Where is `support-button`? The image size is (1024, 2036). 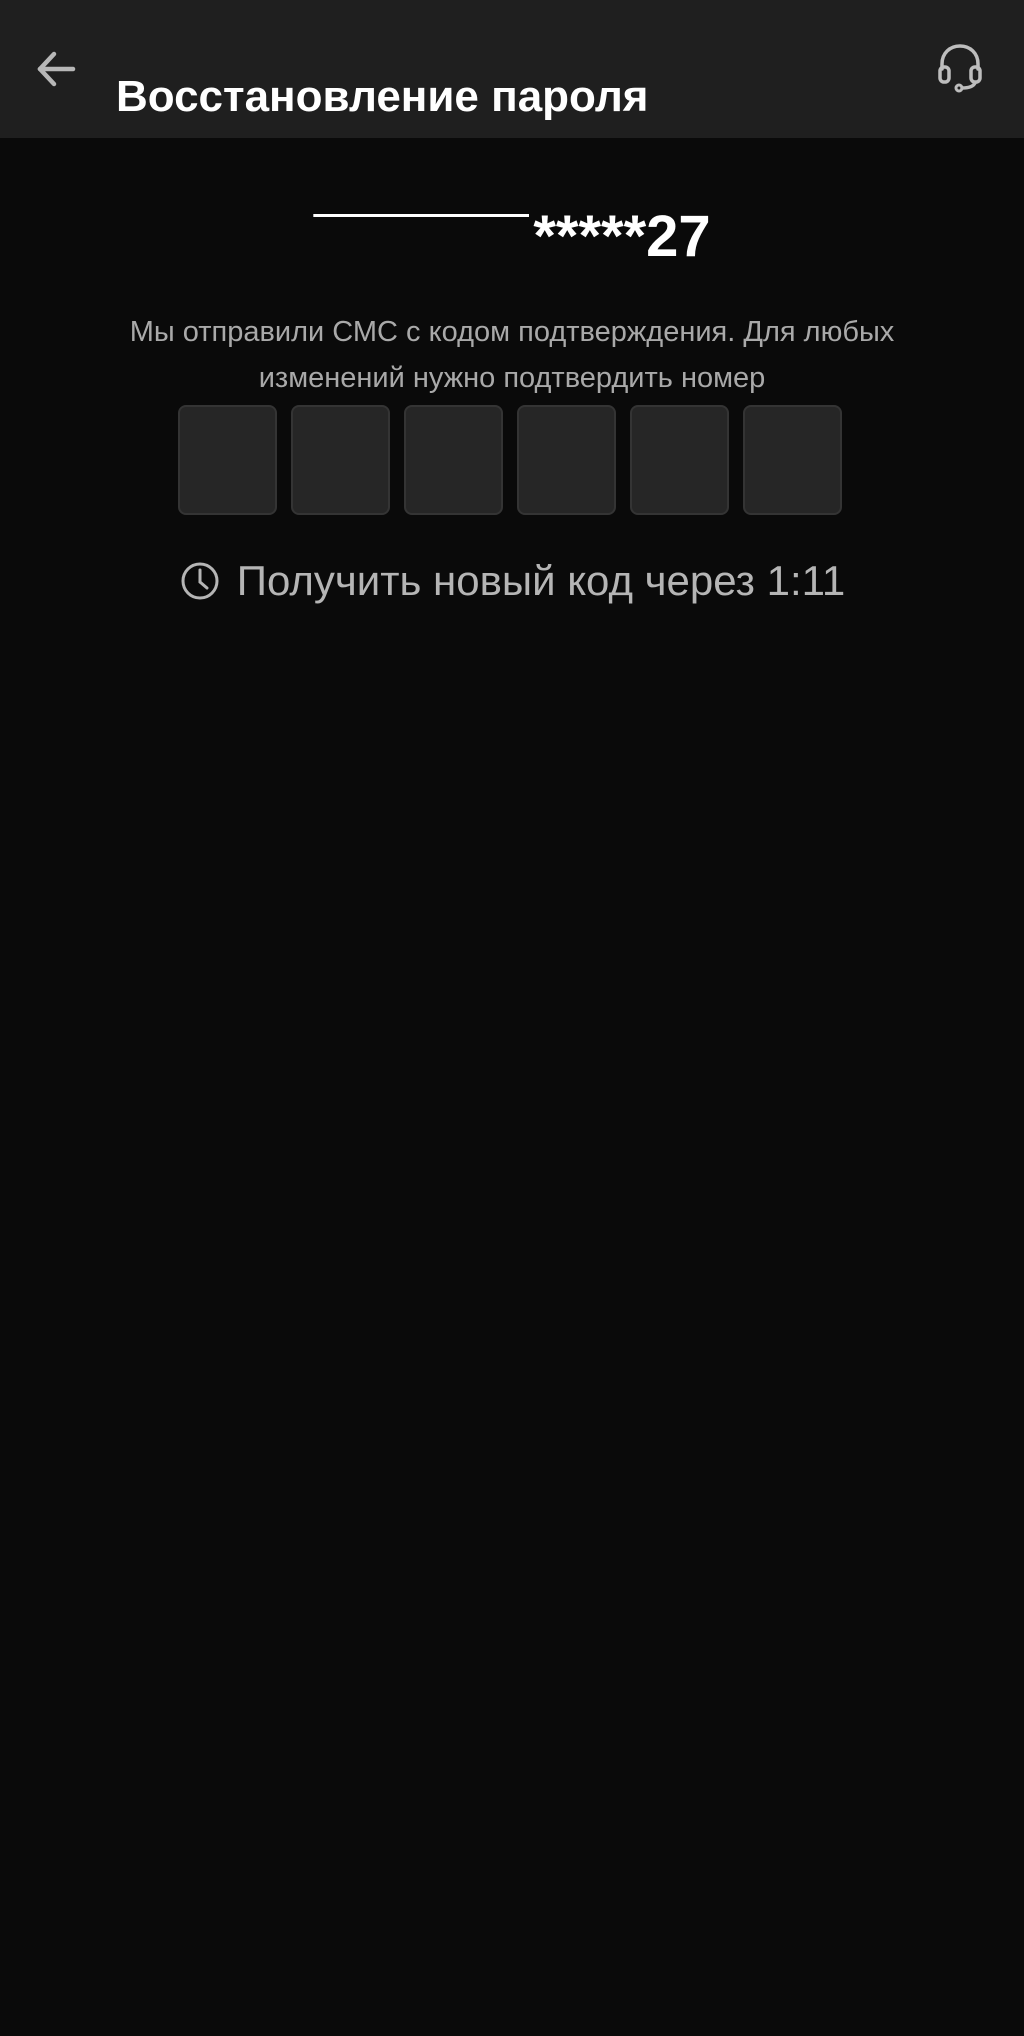 support-button is located at coordinates (960, 67).